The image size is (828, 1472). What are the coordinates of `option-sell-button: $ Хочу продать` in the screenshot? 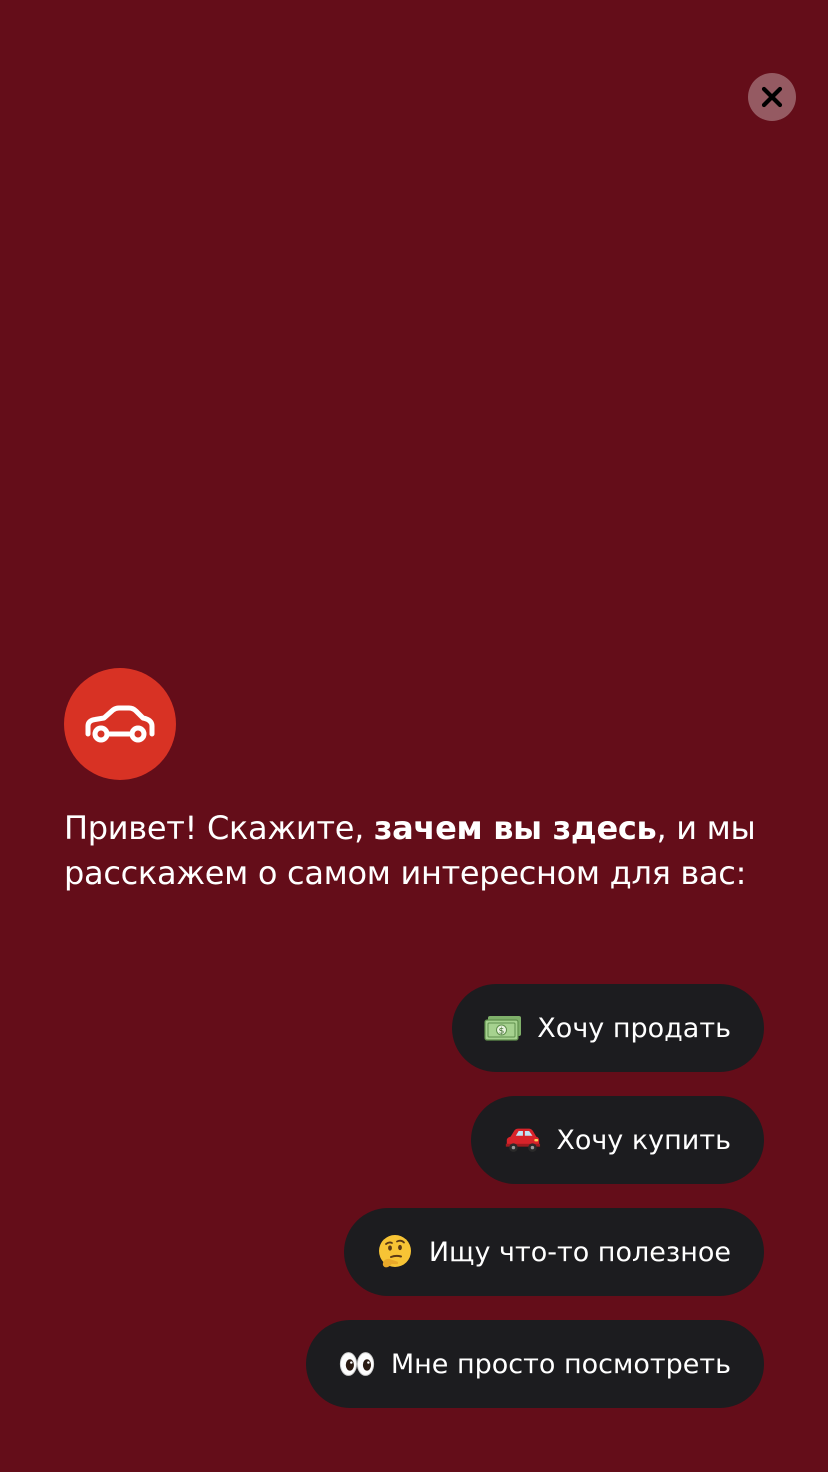 It's located at (608, 1028).